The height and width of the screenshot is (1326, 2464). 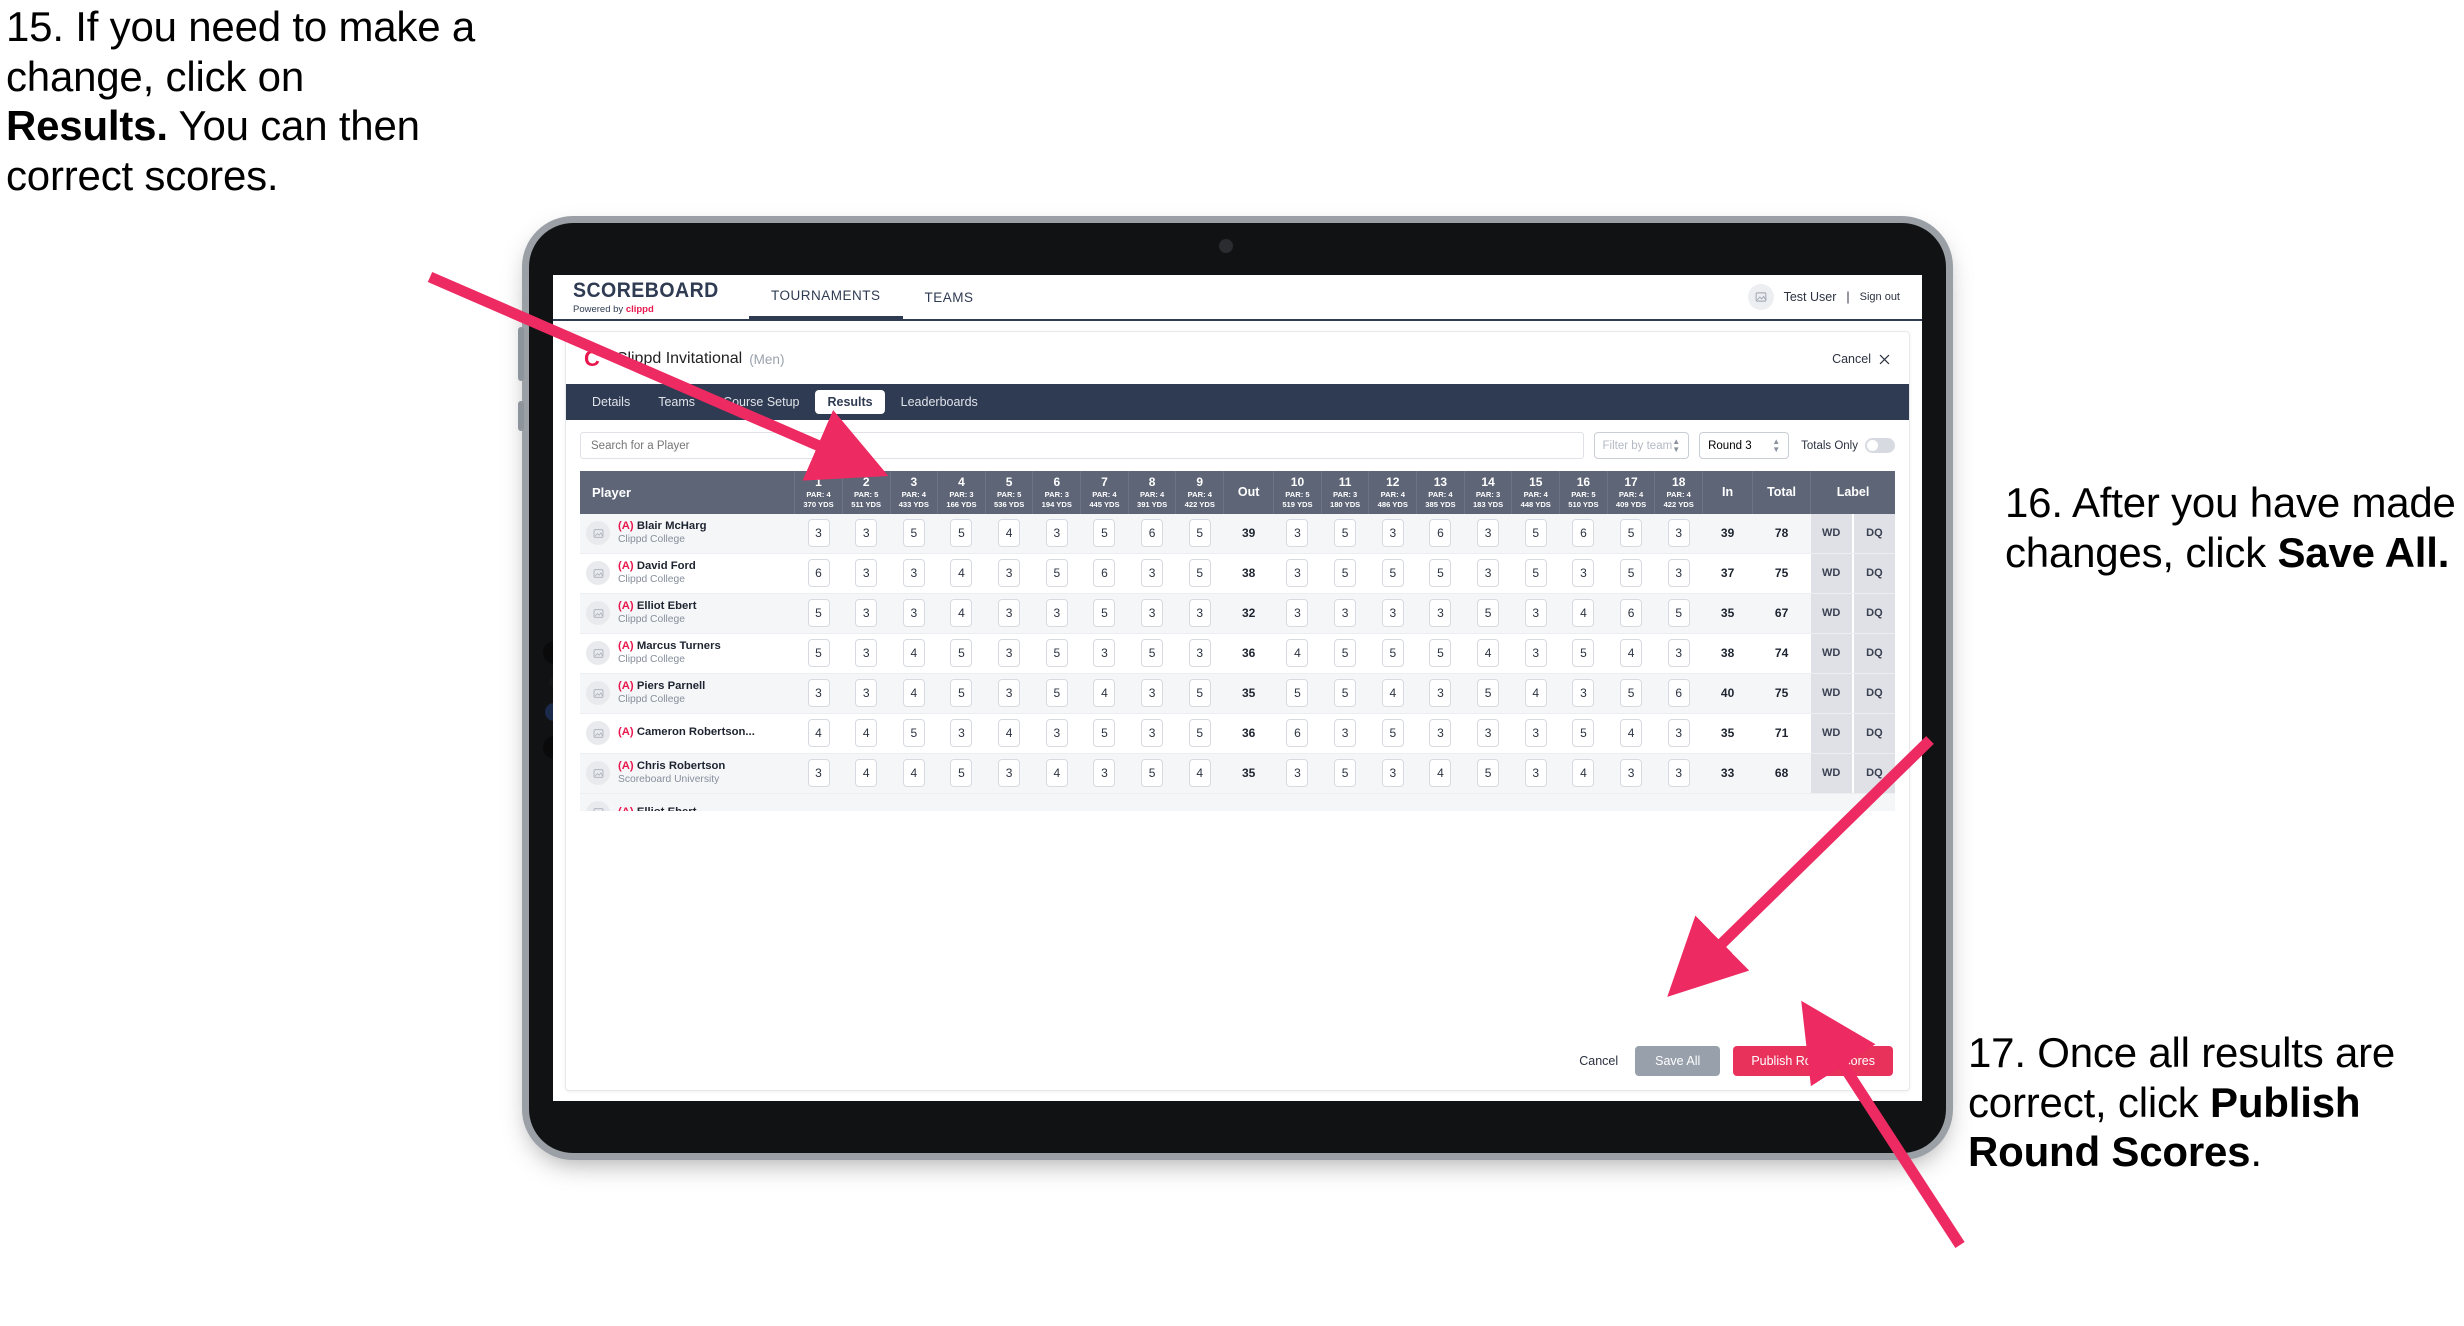 I want to click on save-all-button: Save All, so click(x=1678, y=1061).